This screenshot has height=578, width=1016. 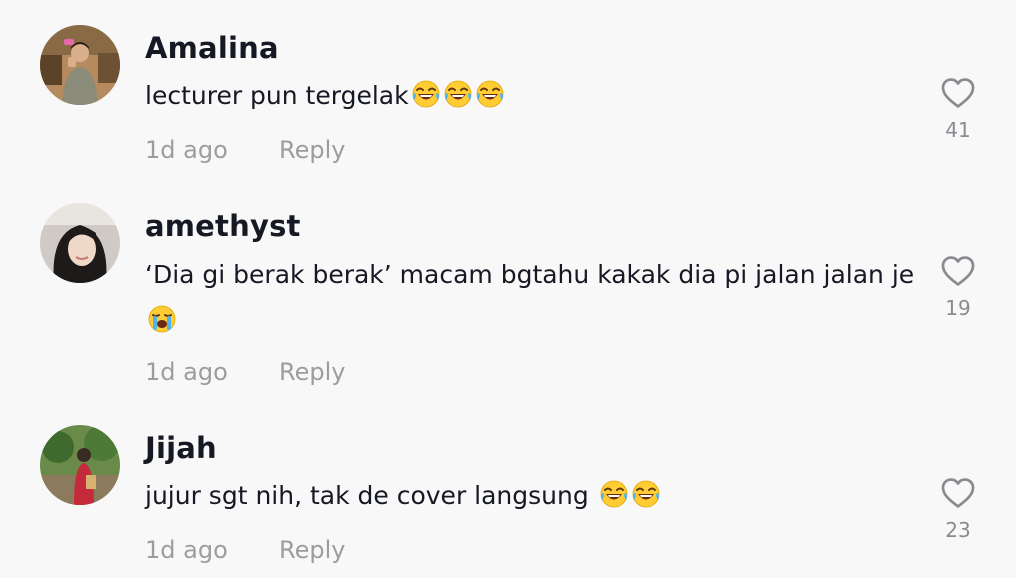 I want to click on like-count: 19, so click(x=958, y=308).